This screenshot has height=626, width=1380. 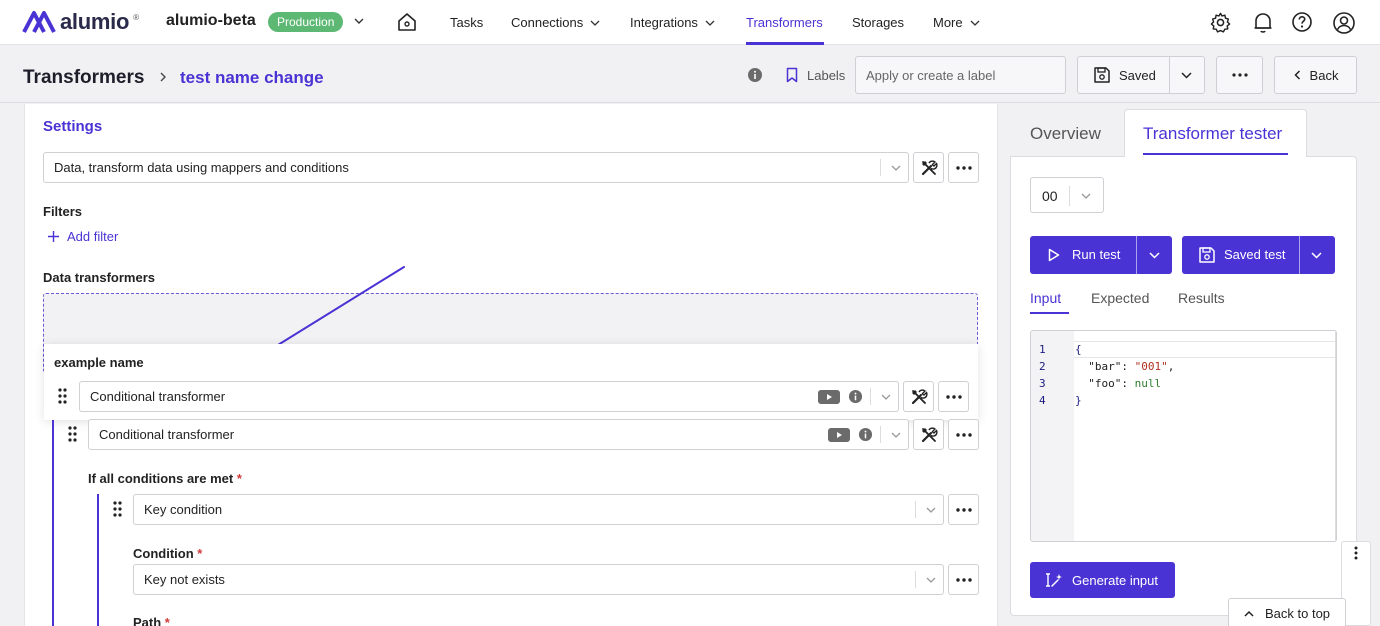 What do you see at coordinates (73, 126) in the screenshot?
I see `settings-title: Settings` at bounding box center [73, 126].